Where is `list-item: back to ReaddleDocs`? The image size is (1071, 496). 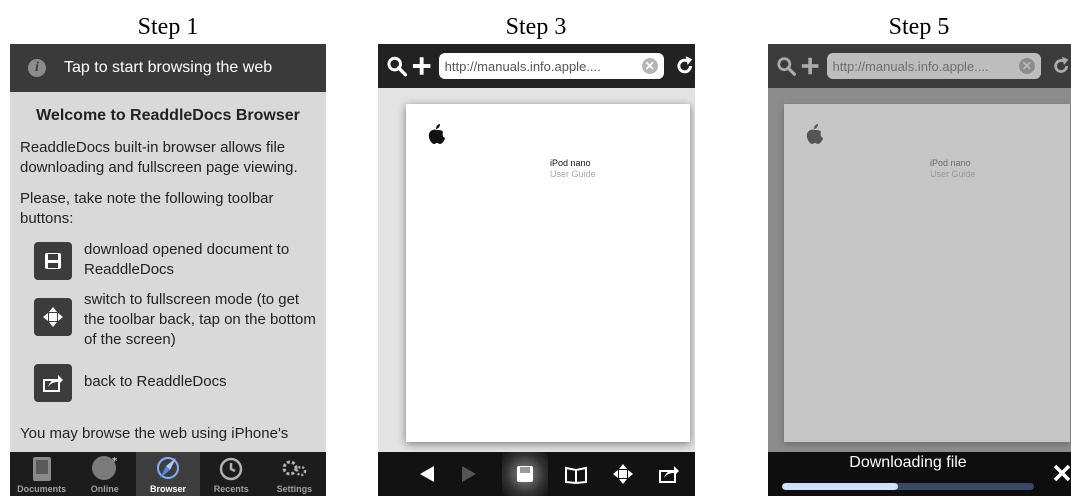
list-item: back to ReaddleDocs is located at coordinates (168, 382).